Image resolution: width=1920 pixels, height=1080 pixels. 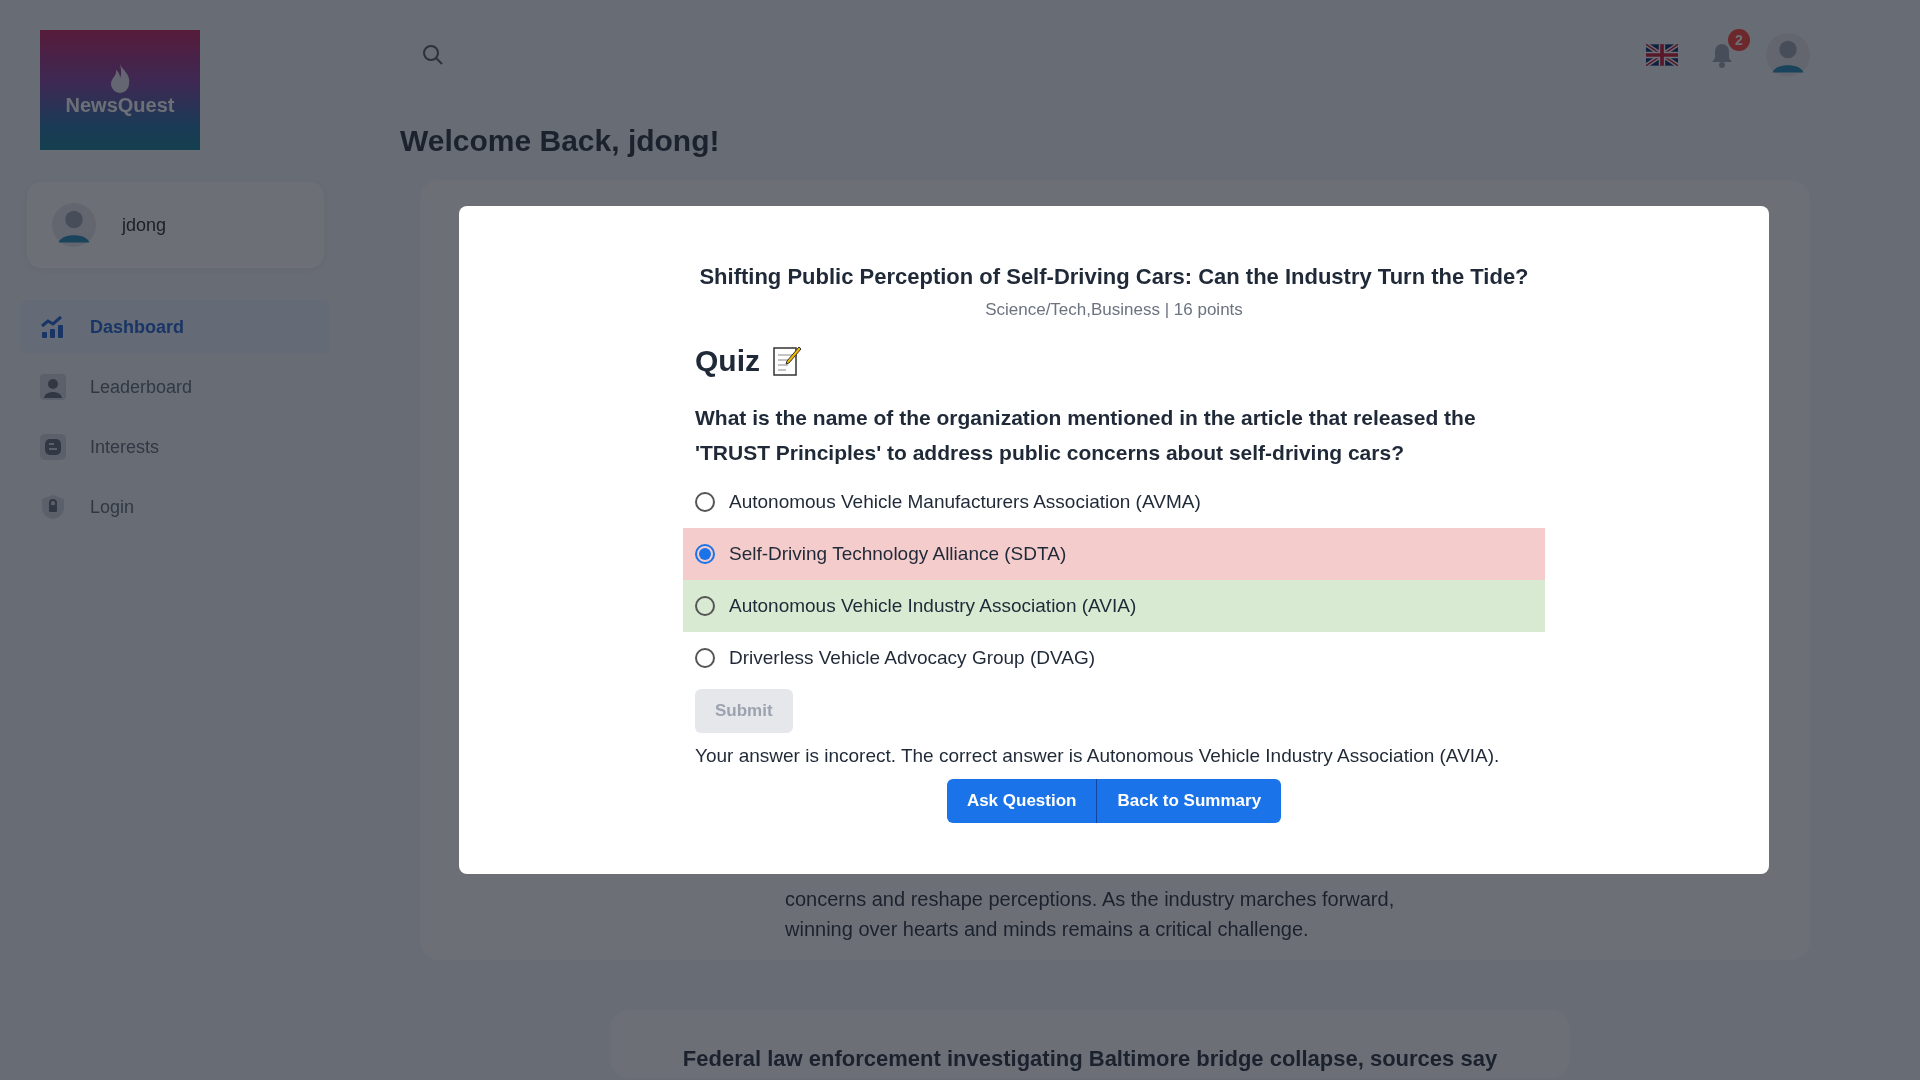 What do you see at coordinates (1085, 435) in the screenshot?
I see `quiz-question: What is the name of the organization mentioned in the article that released the 'TRUST Principles' to address public concerns about self-driving cars?` at bounding box center [1085, 435].